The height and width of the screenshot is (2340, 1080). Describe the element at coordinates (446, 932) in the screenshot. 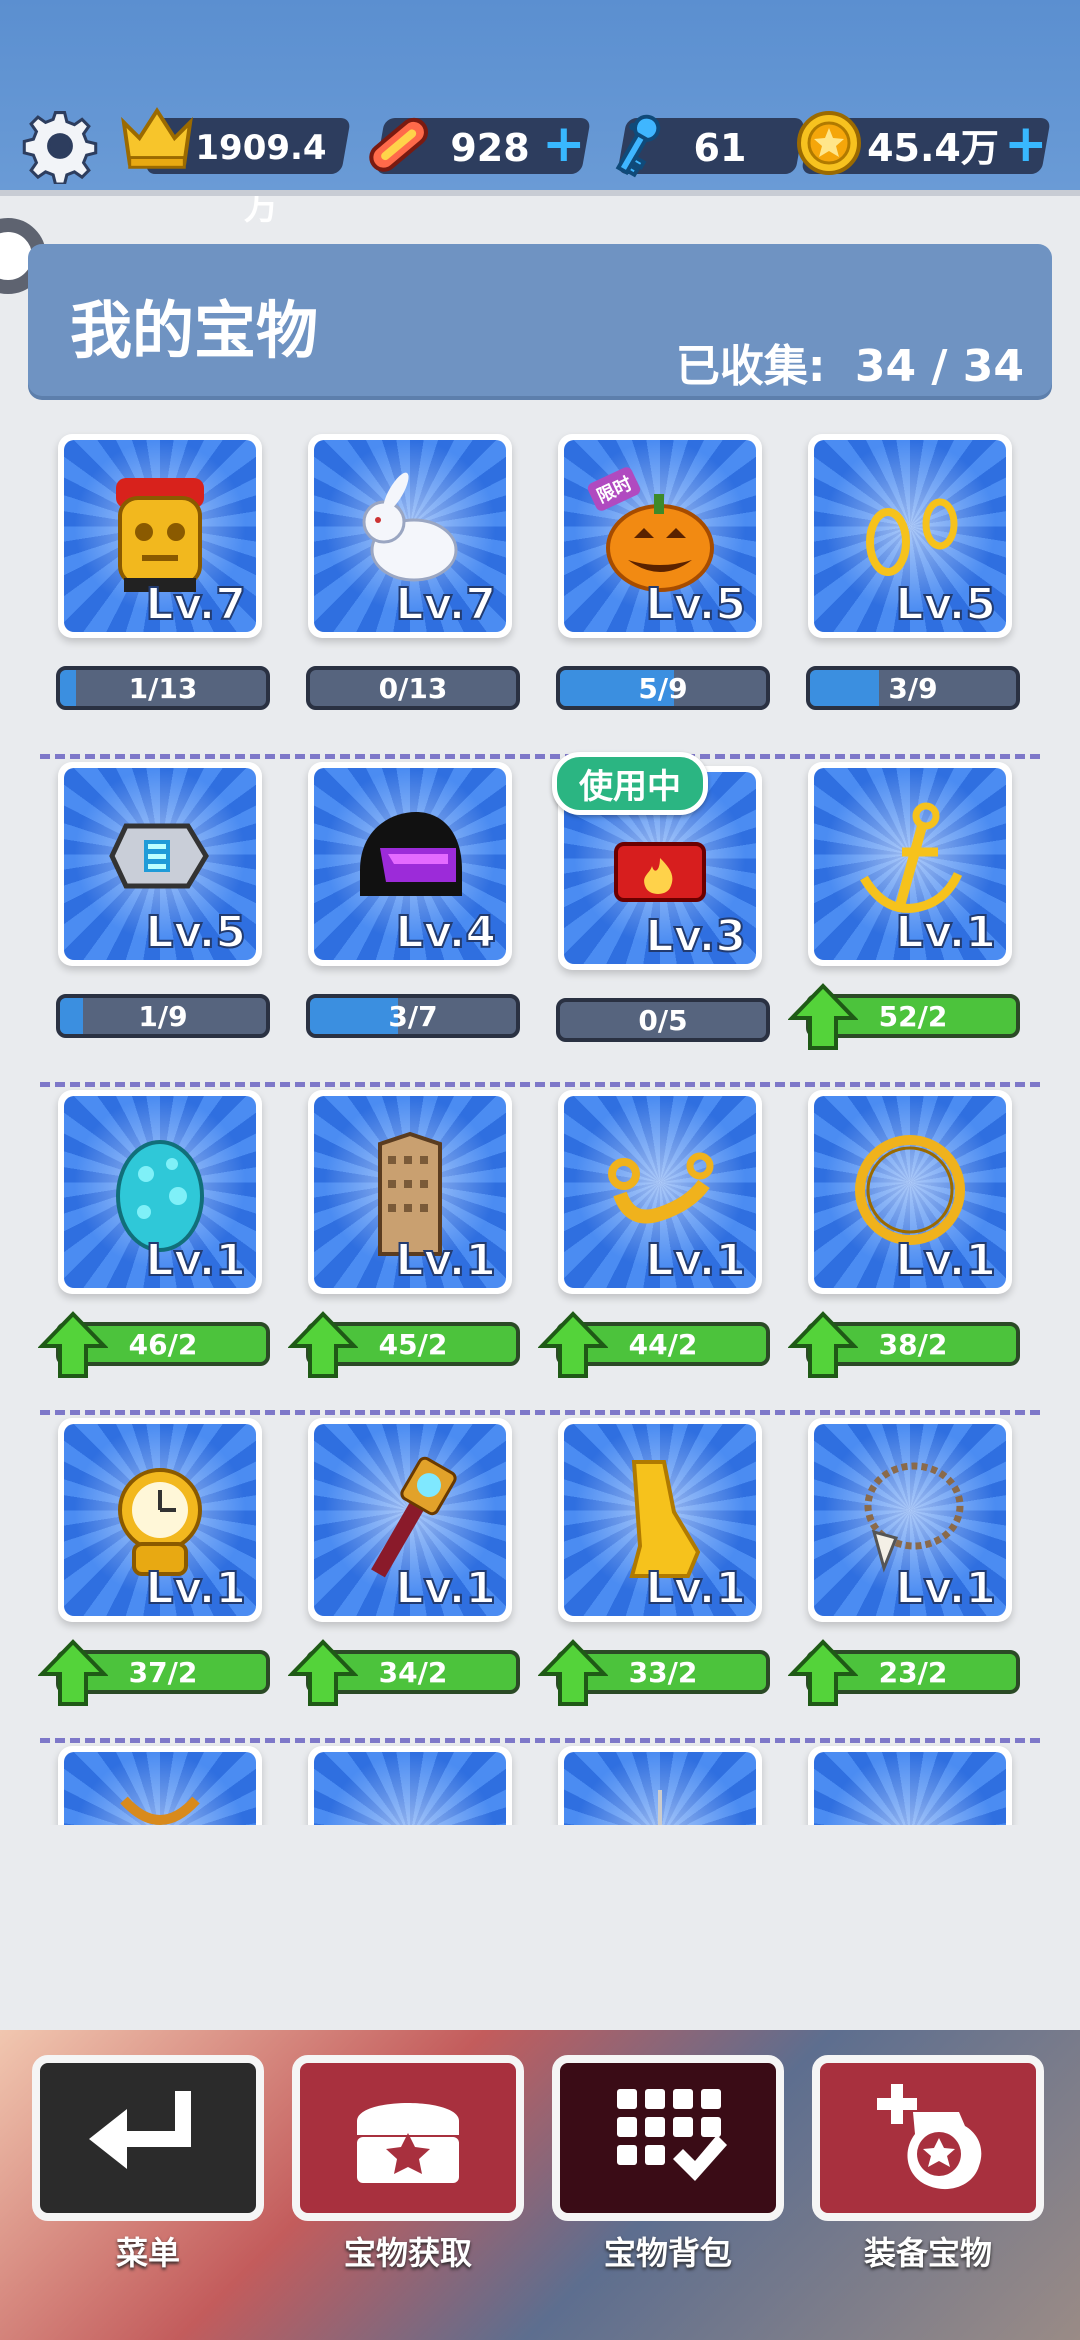

I see `item-level: Lv.4` at that location.